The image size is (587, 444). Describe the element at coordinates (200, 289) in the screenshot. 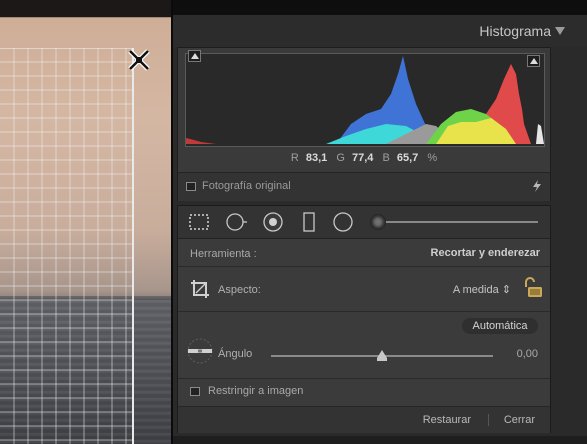

I see `crop-angle-icon` at that location.